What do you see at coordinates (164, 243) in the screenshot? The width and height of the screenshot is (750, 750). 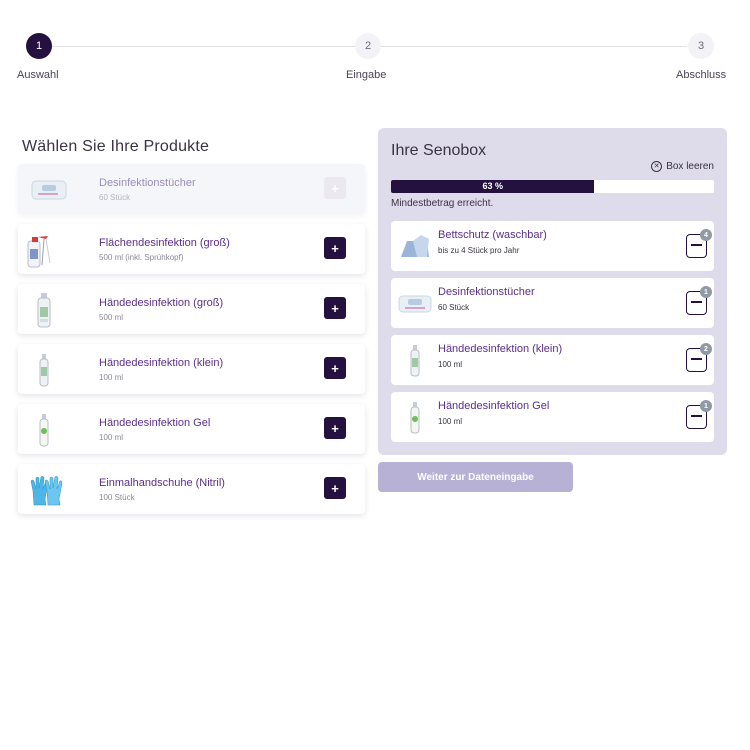 I see `product-name: Flächendesinfektion (groß)` at bounding box center [164, 243].